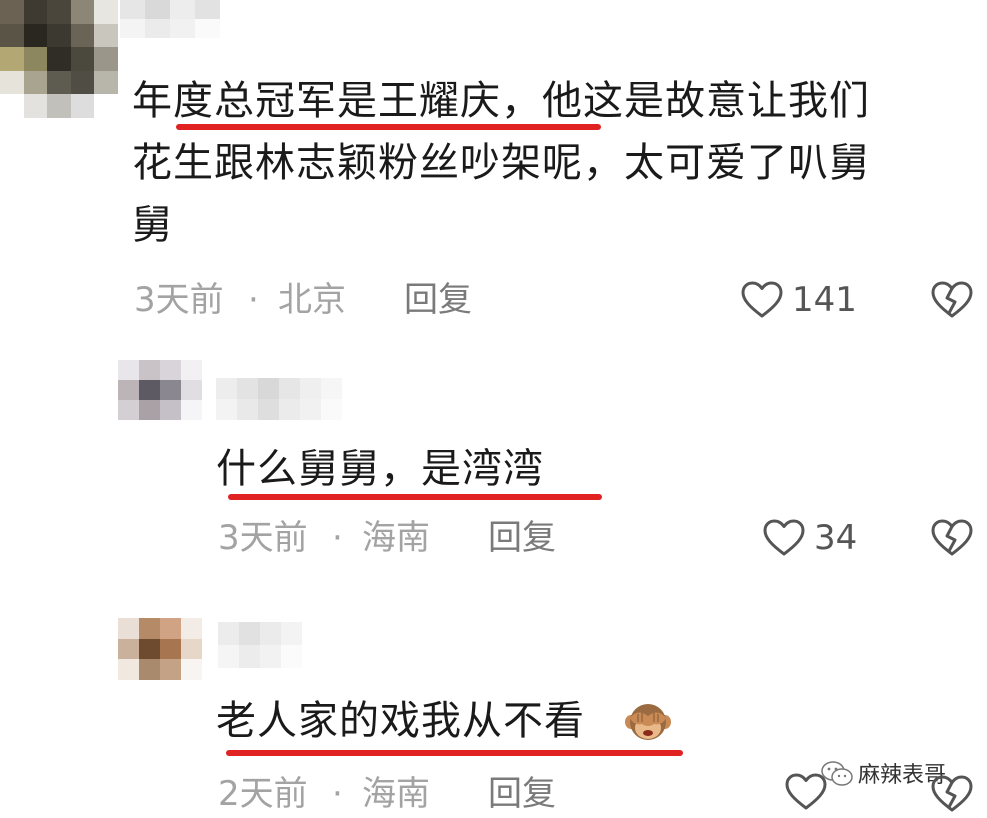 The image size is (987, 818). I want to click on like-count: 141, so click(824, 300).